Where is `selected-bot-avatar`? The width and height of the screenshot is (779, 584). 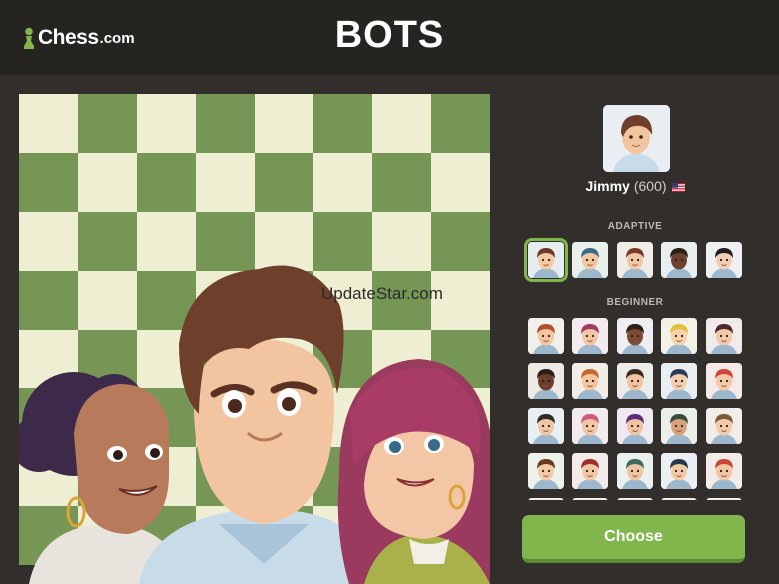
selected-bot-avatar is located at coordinates (636, 138).